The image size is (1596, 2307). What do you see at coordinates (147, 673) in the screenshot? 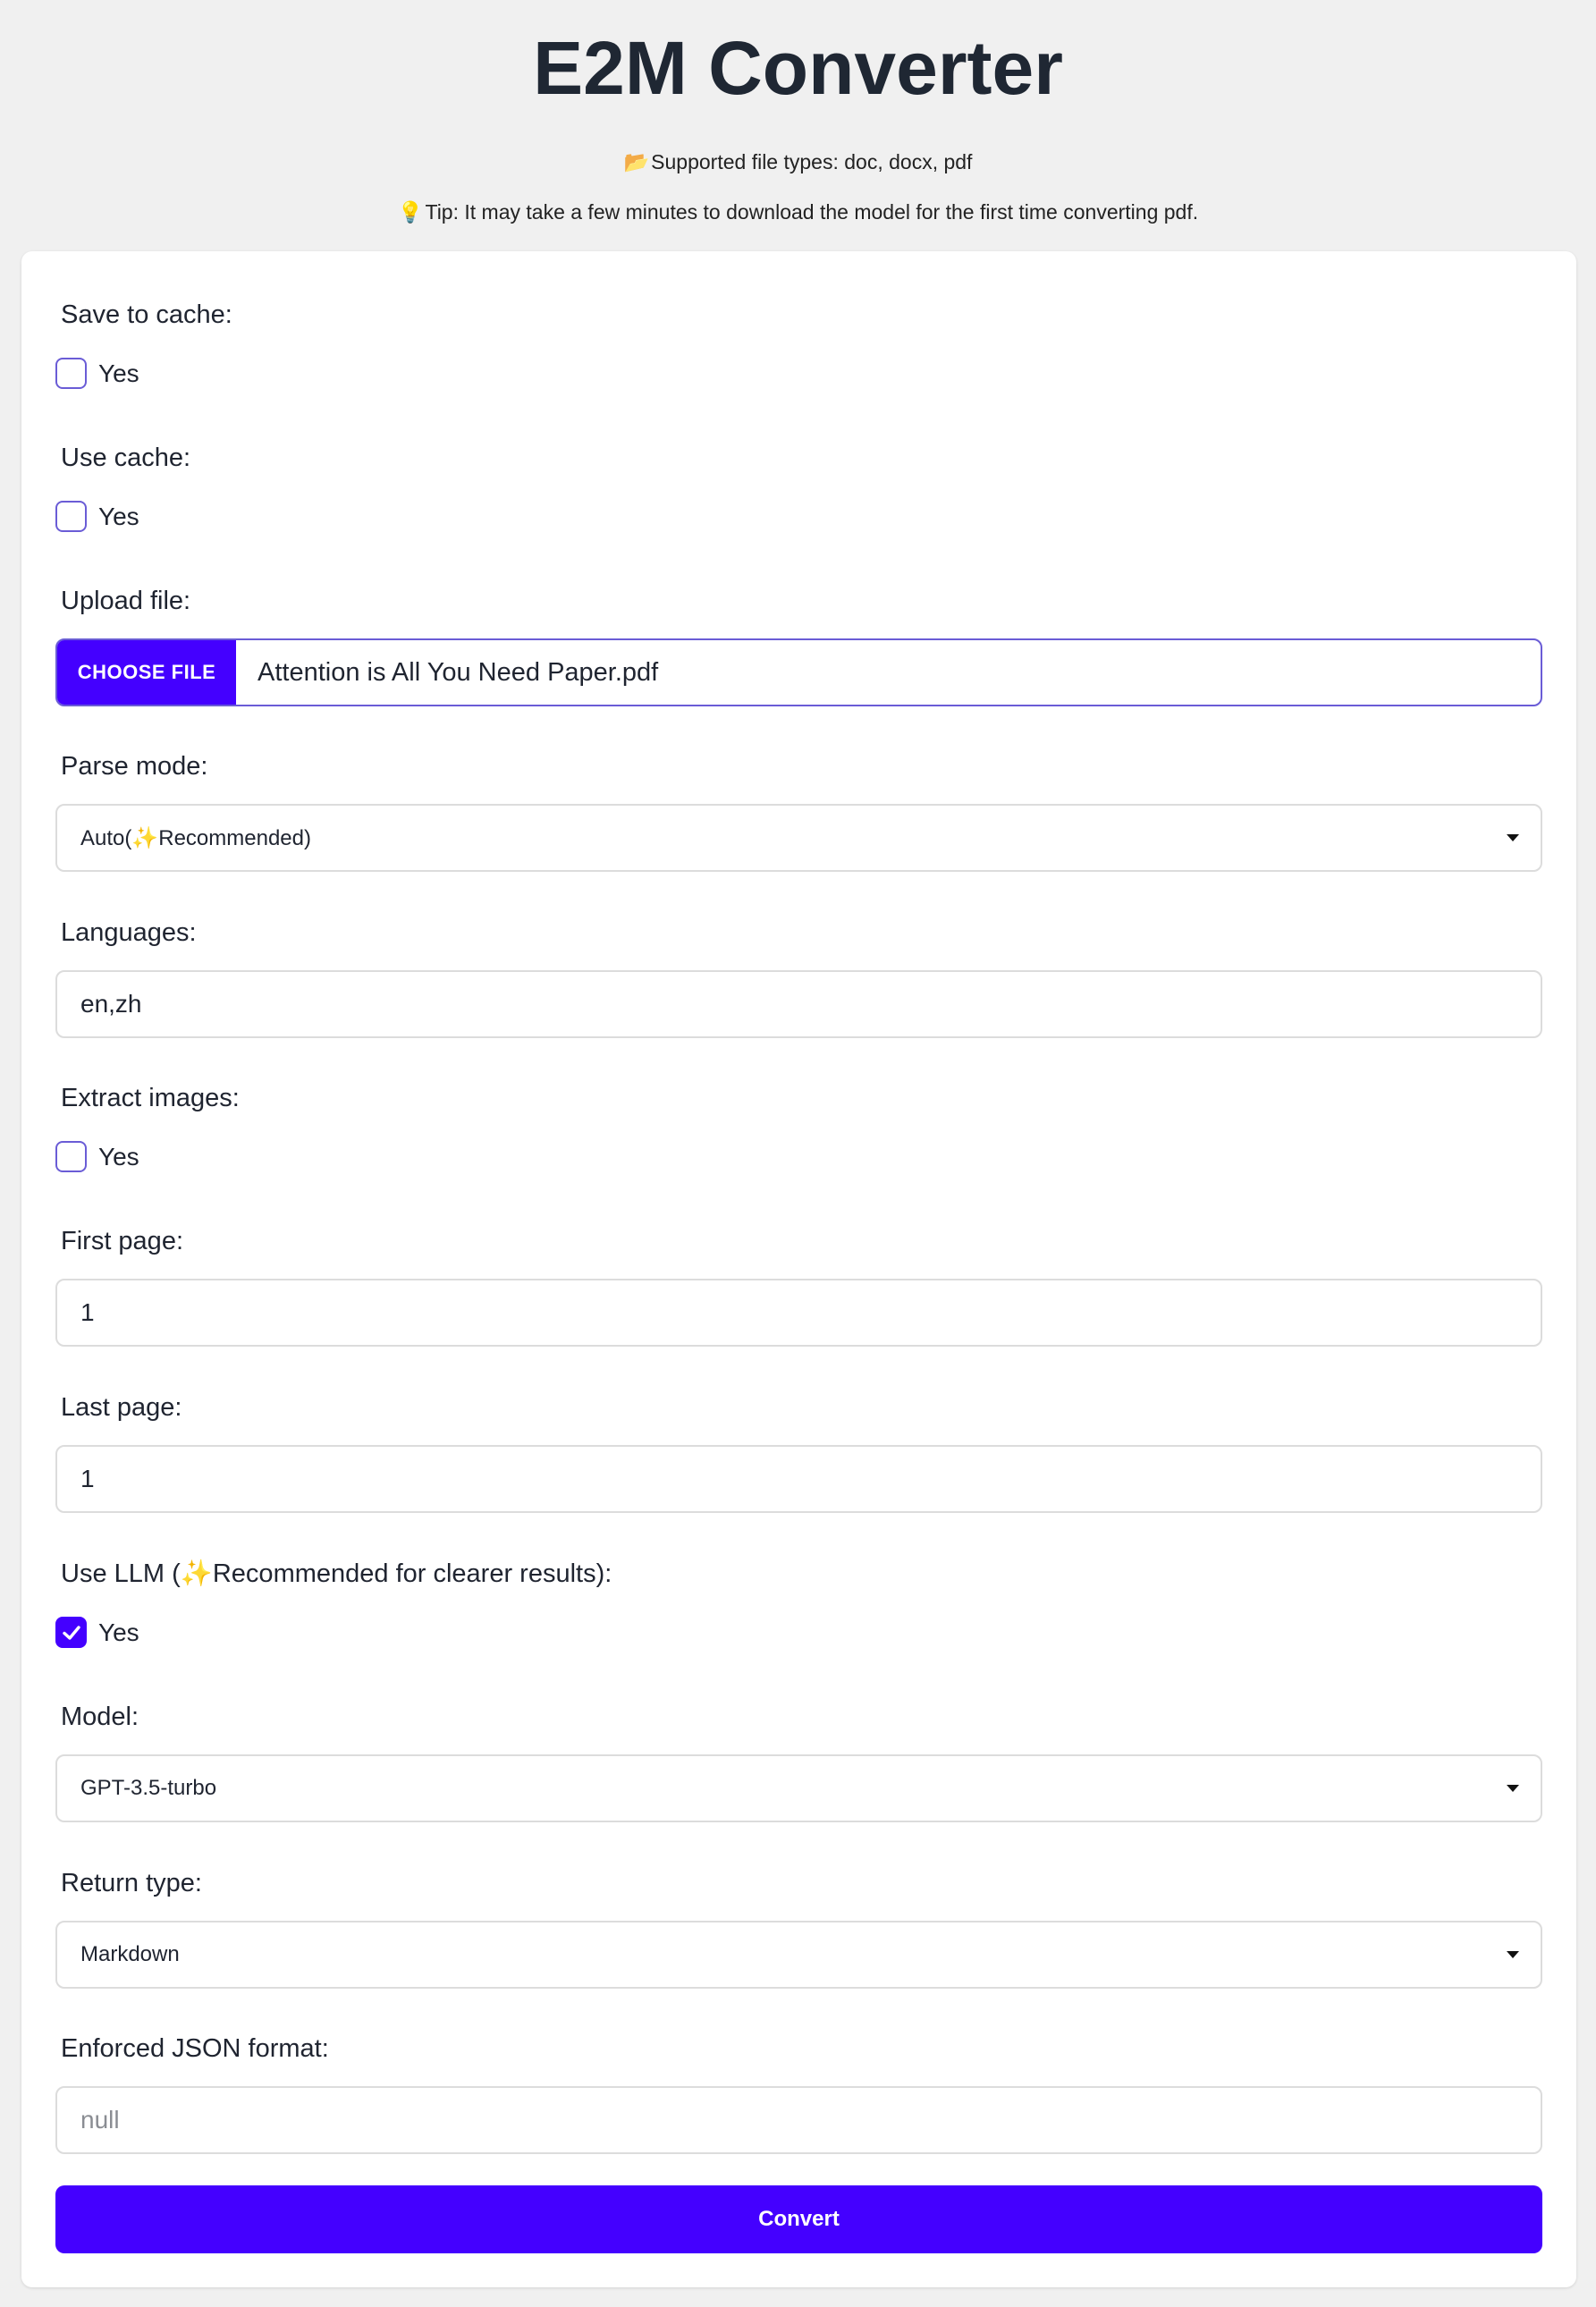
I see `choose-file-button: CHOOSE FILE` at bounding box center [147, 673].